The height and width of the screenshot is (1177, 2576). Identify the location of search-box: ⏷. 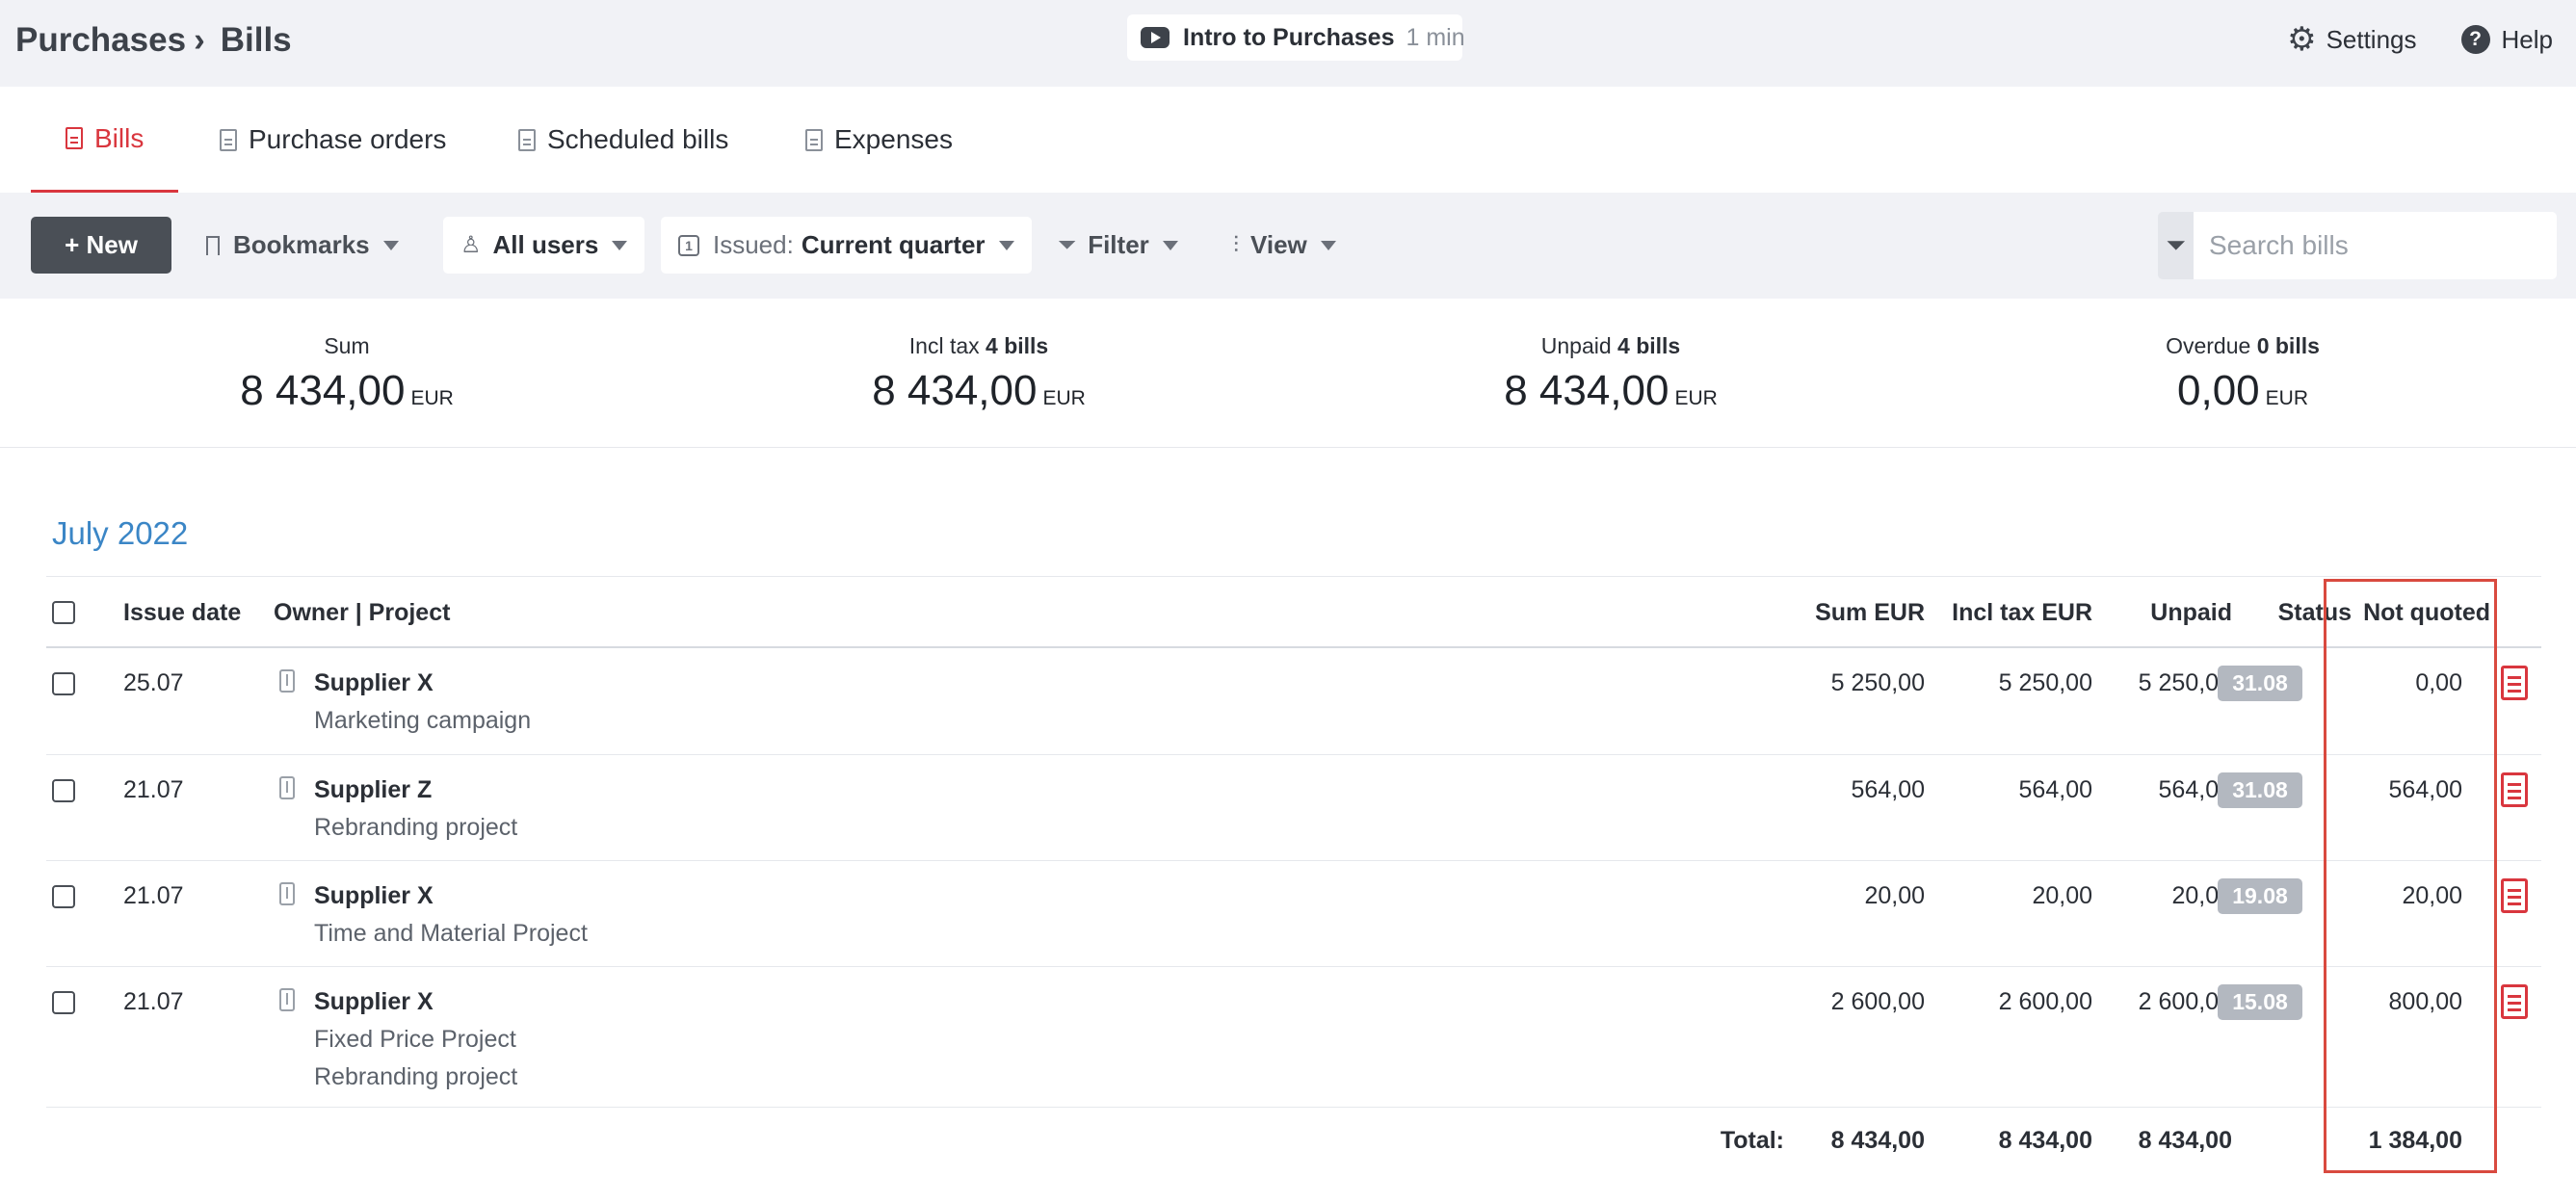
(2357, 245).